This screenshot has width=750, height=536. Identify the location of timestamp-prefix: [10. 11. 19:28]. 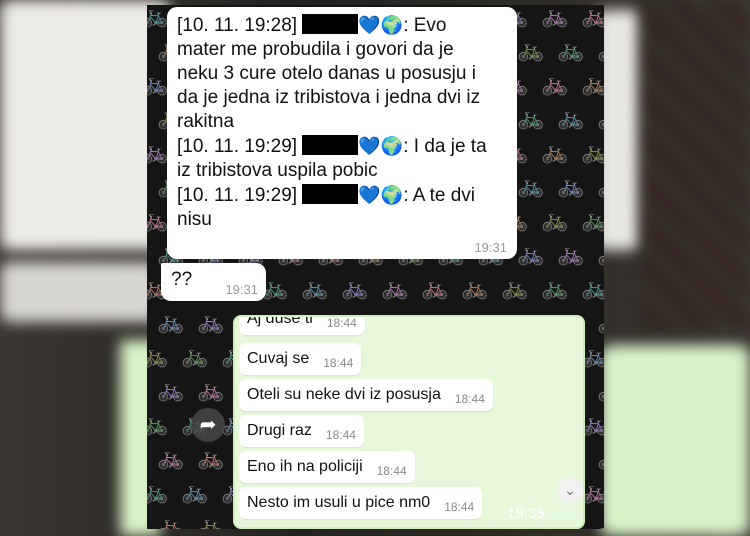
(237, 25).